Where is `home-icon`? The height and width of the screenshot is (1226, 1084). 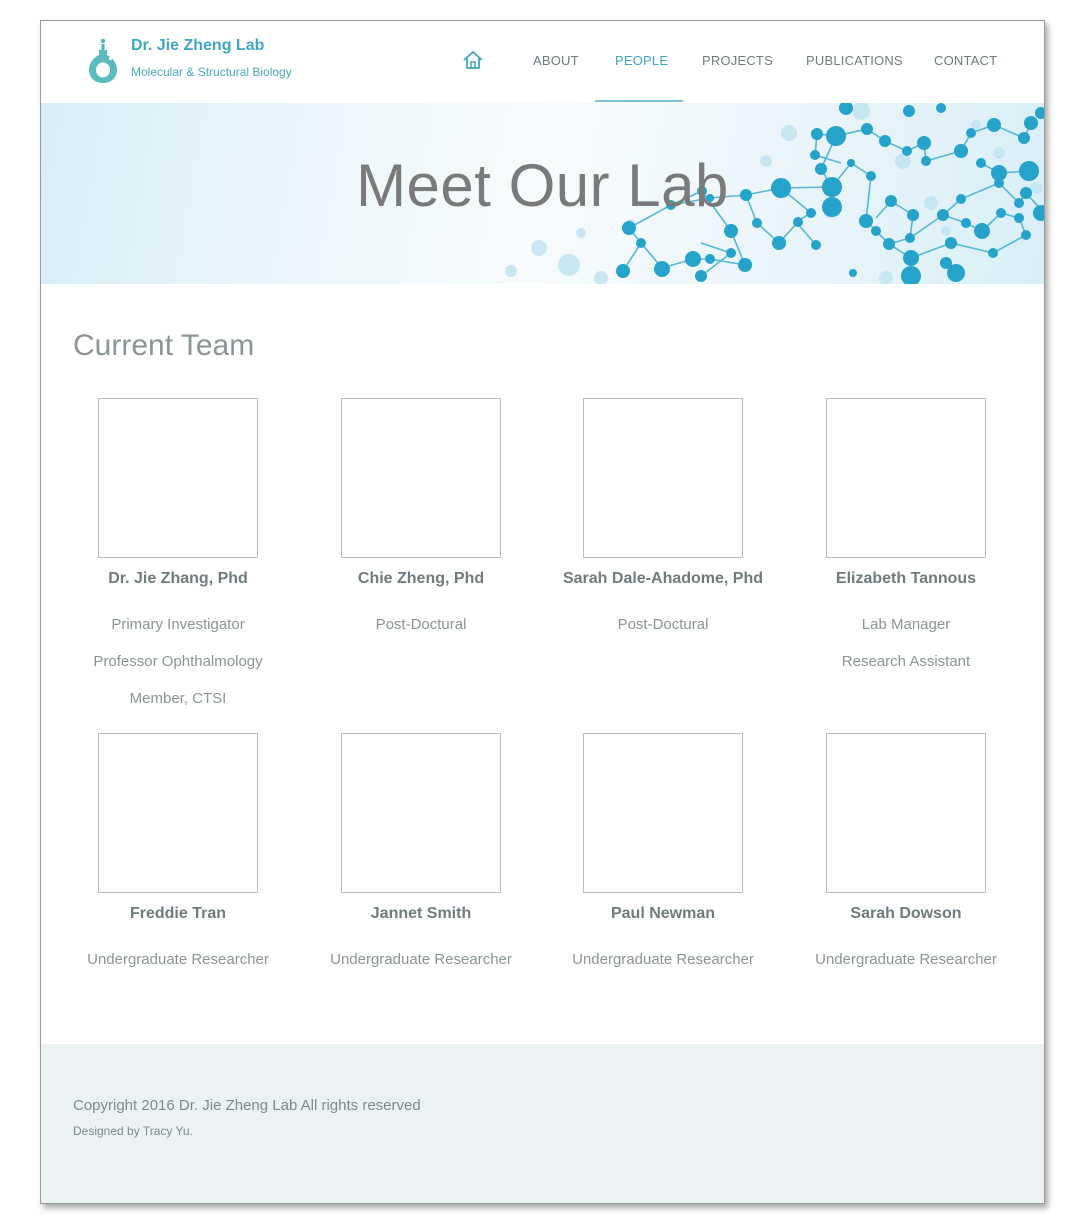 home-icon is located at coordinates (473, 60).